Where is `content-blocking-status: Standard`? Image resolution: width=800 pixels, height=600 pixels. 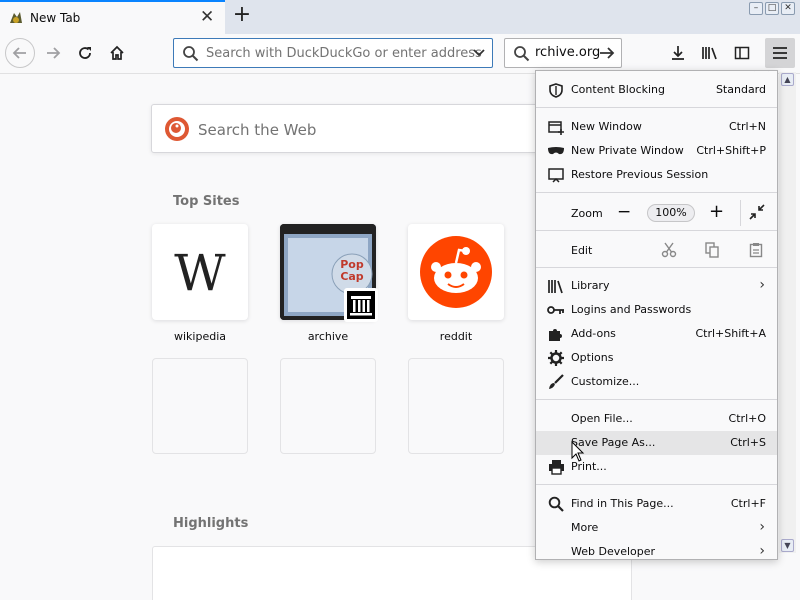
content-blocking-status: Standard is located at coordinates (740, 89).